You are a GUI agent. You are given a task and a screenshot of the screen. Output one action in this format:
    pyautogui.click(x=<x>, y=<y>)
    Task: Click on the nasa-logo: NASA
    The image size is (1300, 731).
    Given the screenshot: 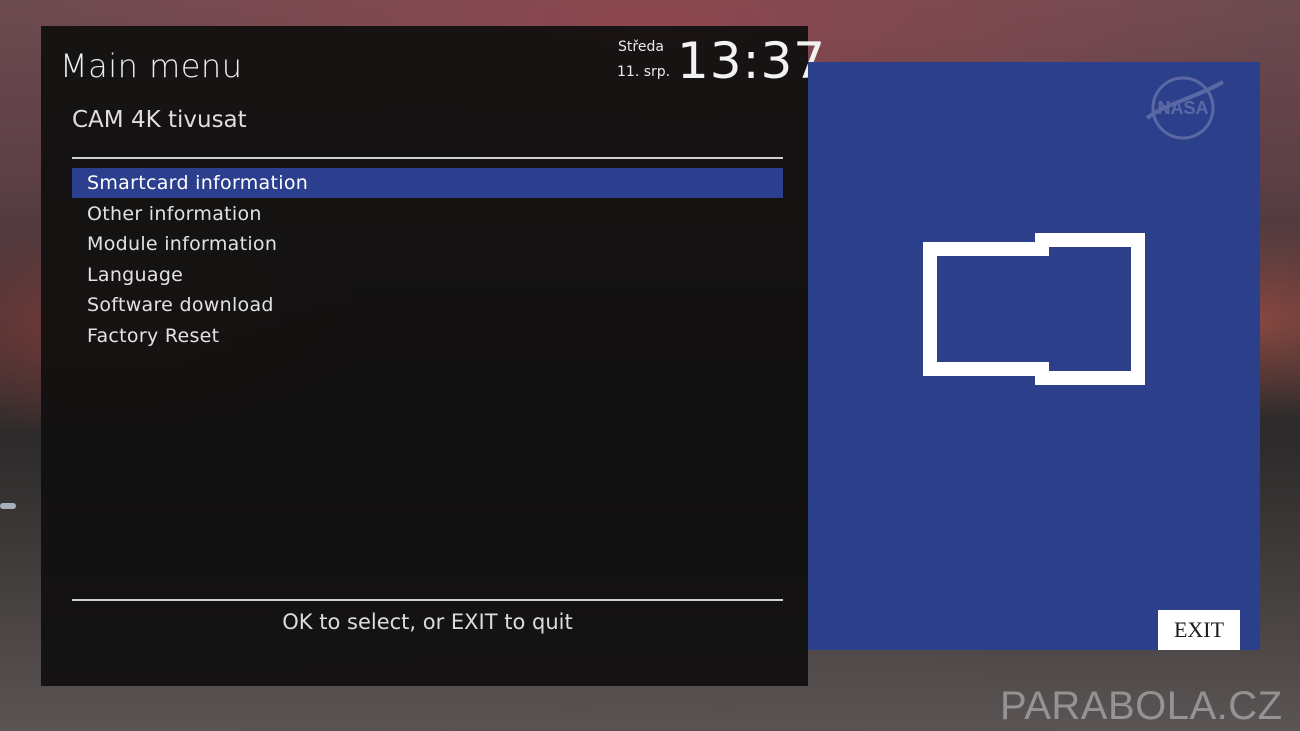 What is the action you would take?
    pyautogui.click(x=1184, y=108)
    